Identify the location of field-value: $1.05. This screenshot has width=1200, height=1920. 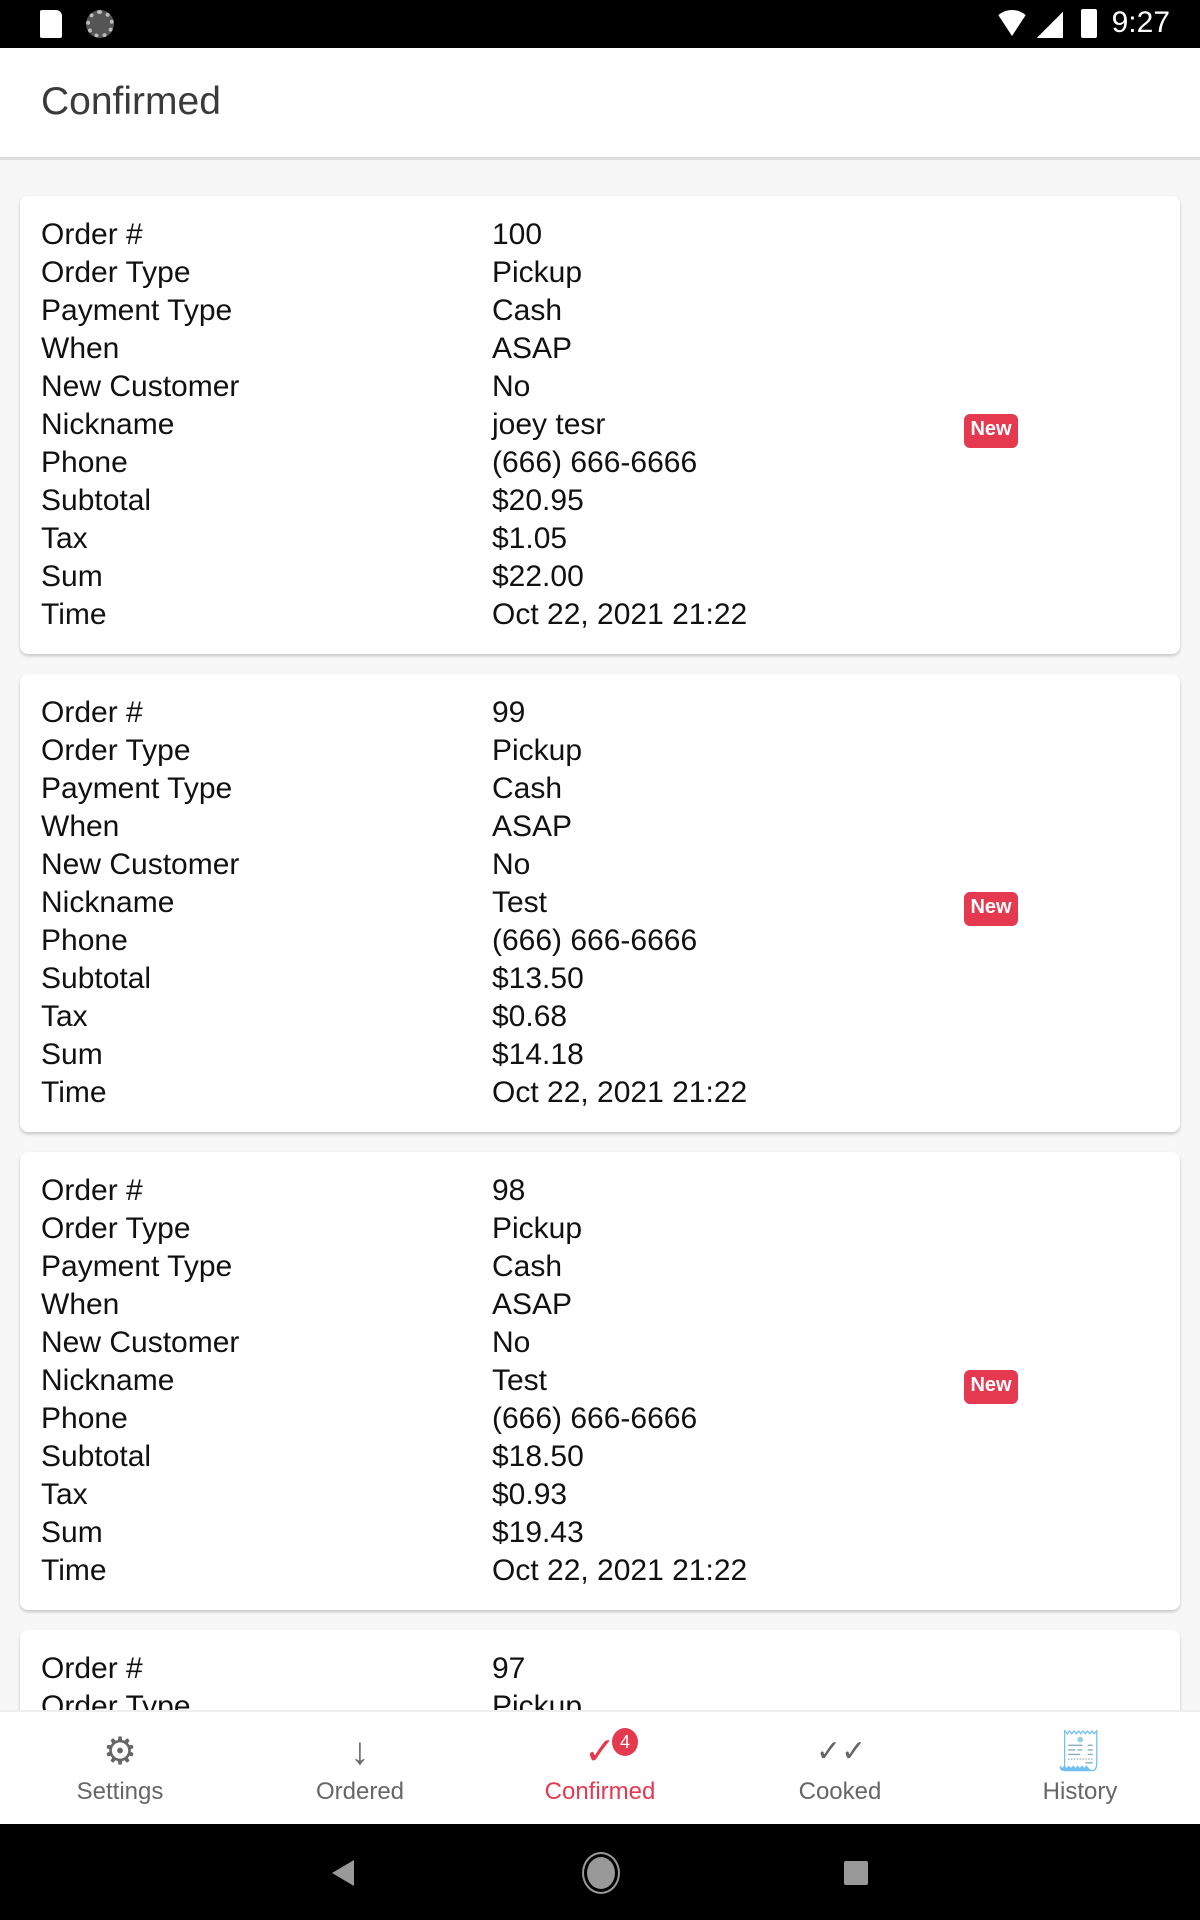
(530, 538).